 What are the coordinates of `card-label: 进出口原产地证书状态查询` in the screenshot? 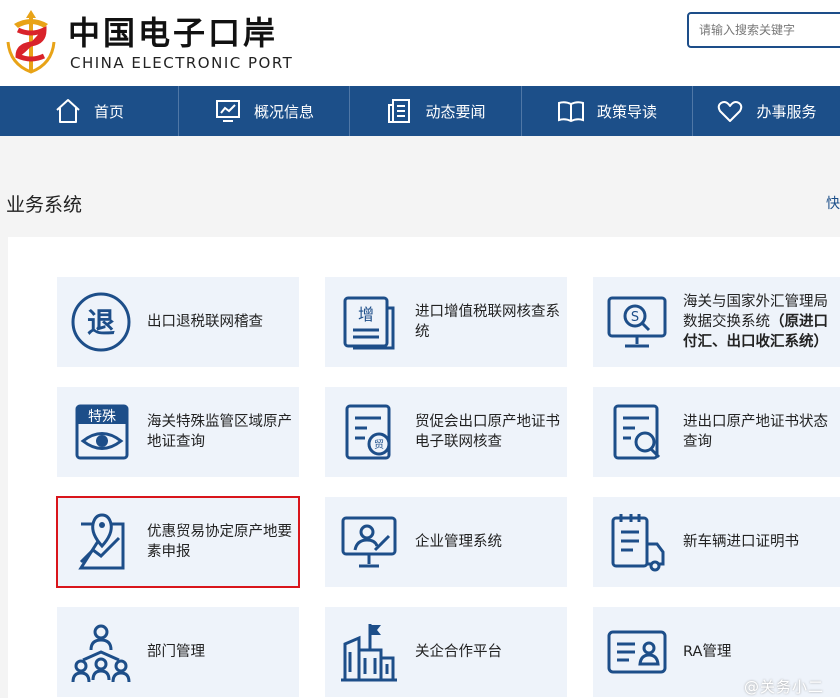 It's located at (755, 432).